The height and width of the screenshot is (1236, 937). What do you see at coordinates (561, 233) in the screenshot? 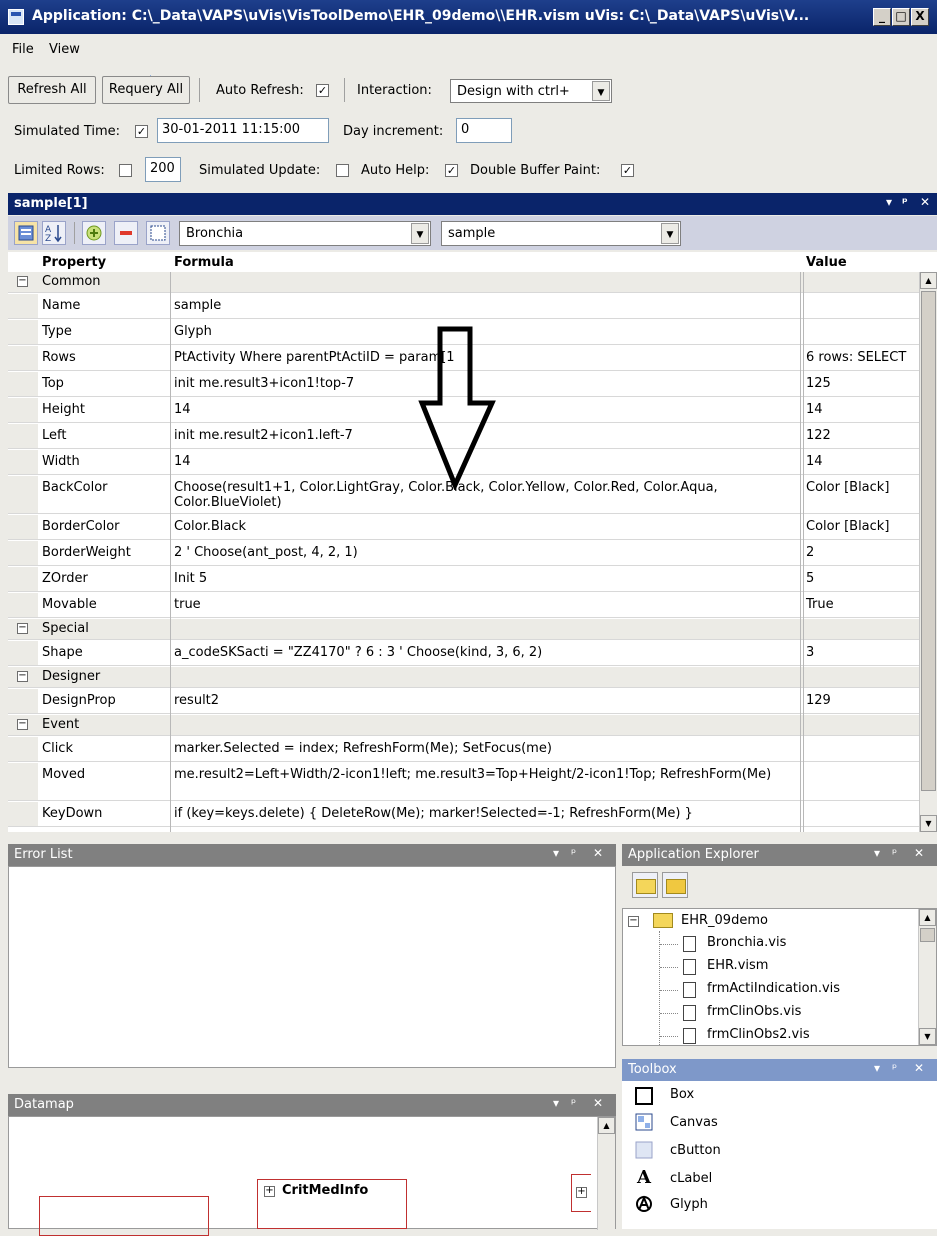
I see `object-select: sample ▼` at bounding box center [561, 233].